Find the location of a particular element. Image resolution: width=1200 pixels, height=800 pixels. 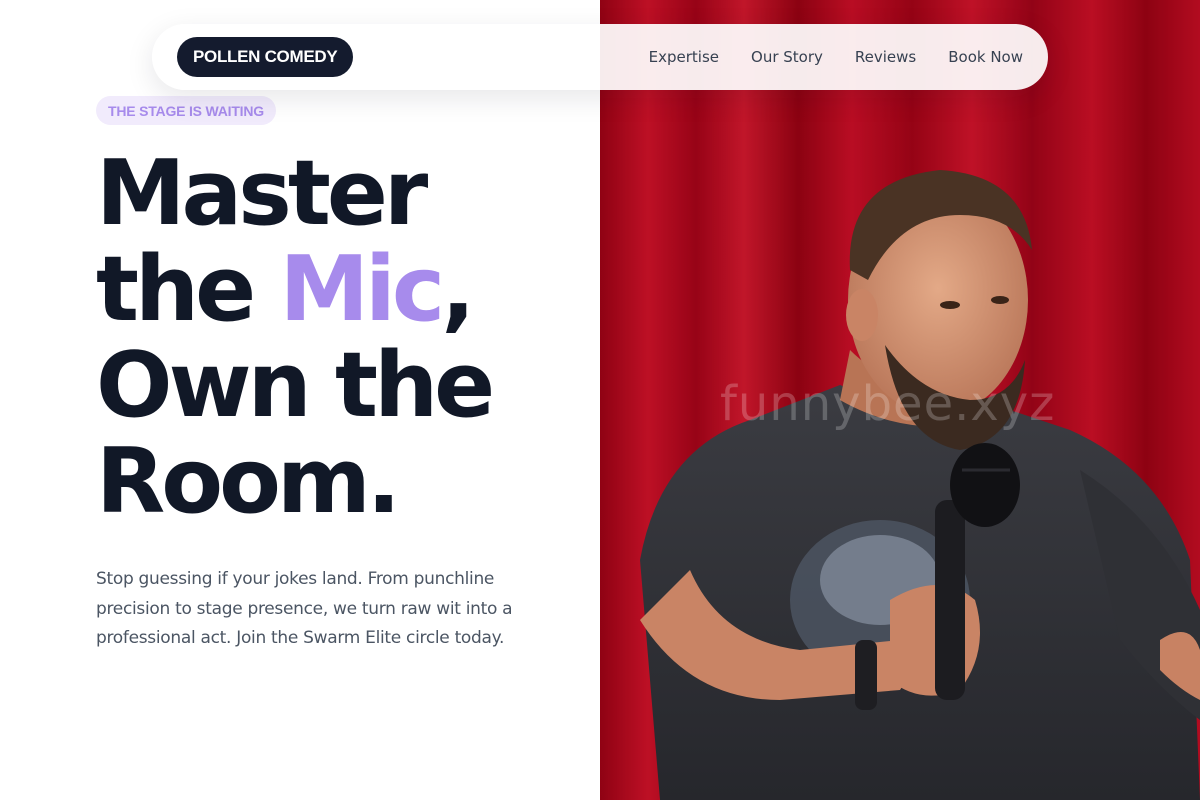

hero-badge: THE STAGE IS WAITING is located at coordinates (186, 110).